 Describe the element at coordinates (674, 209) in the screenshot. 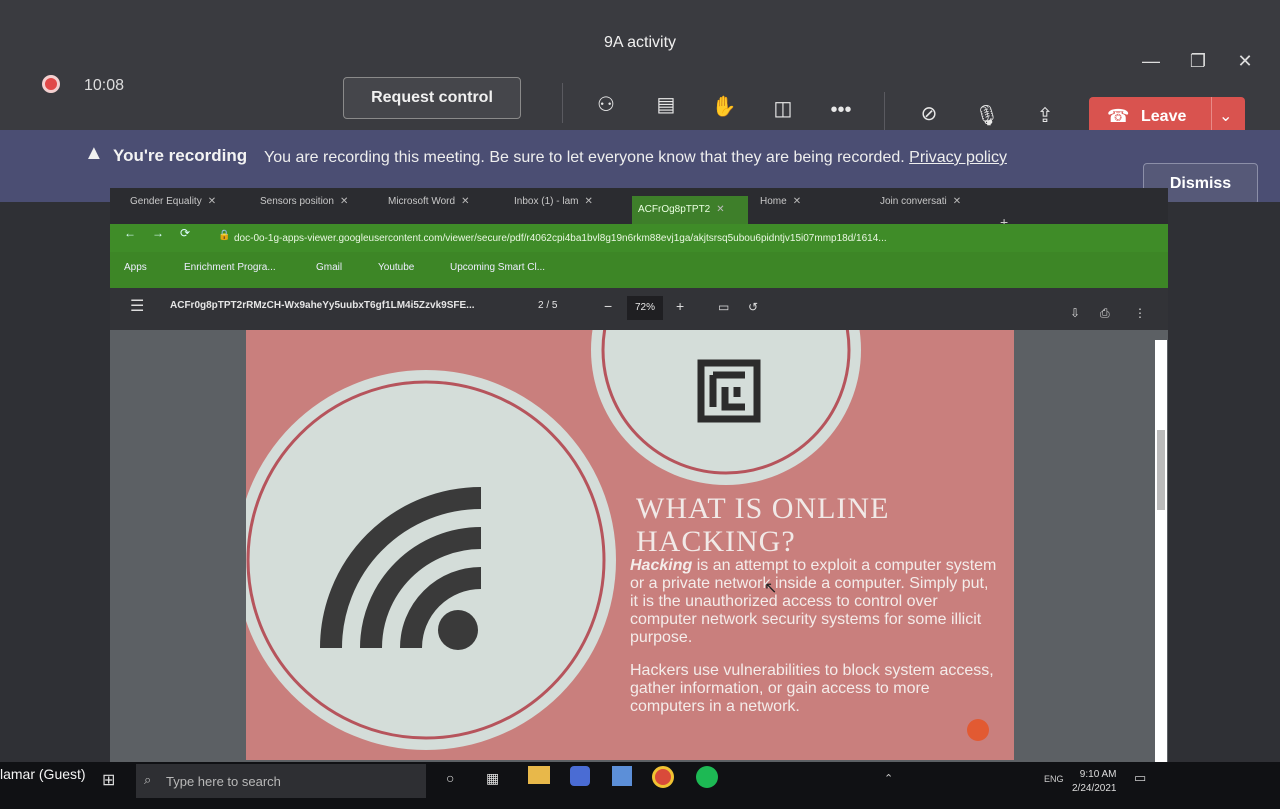

I see `tab-label: ACFrOg8pTPT2` at that location.